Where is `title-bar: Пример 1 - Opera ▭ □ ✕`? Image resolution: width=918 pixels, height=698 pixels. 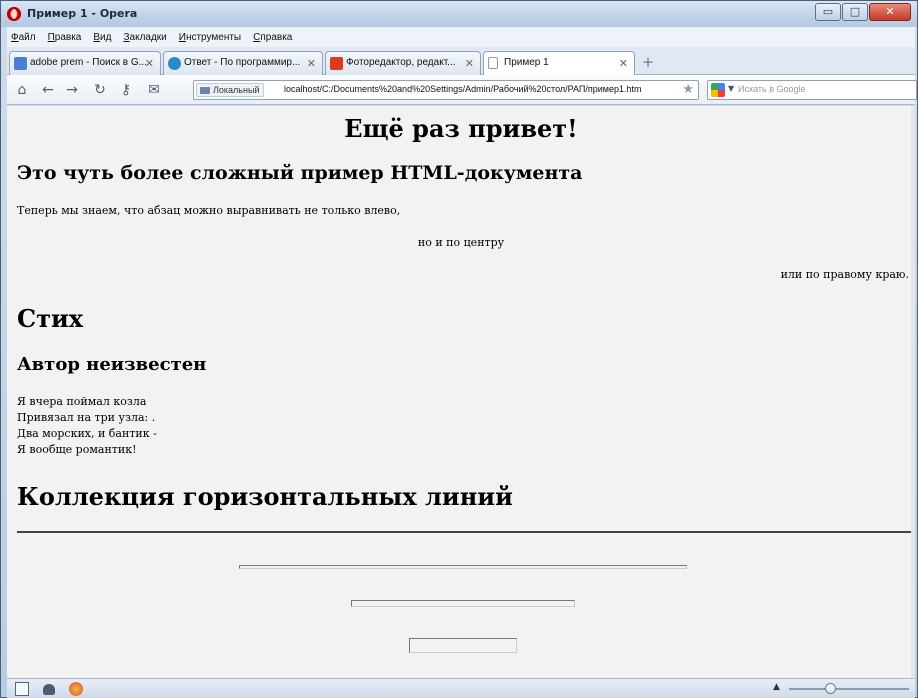 title-bar: Пример 1 - Opera ▭ □ ✕ is located at coordinates (459, 14).